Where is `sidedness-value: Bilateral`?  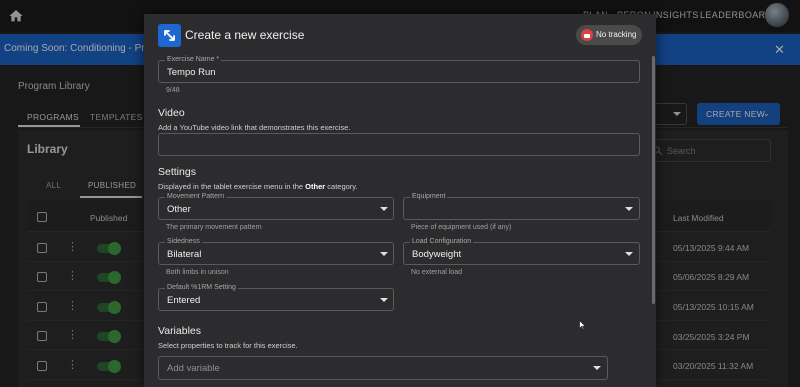 sidedness-value: Bilateral is located at coordinates (184, 254).